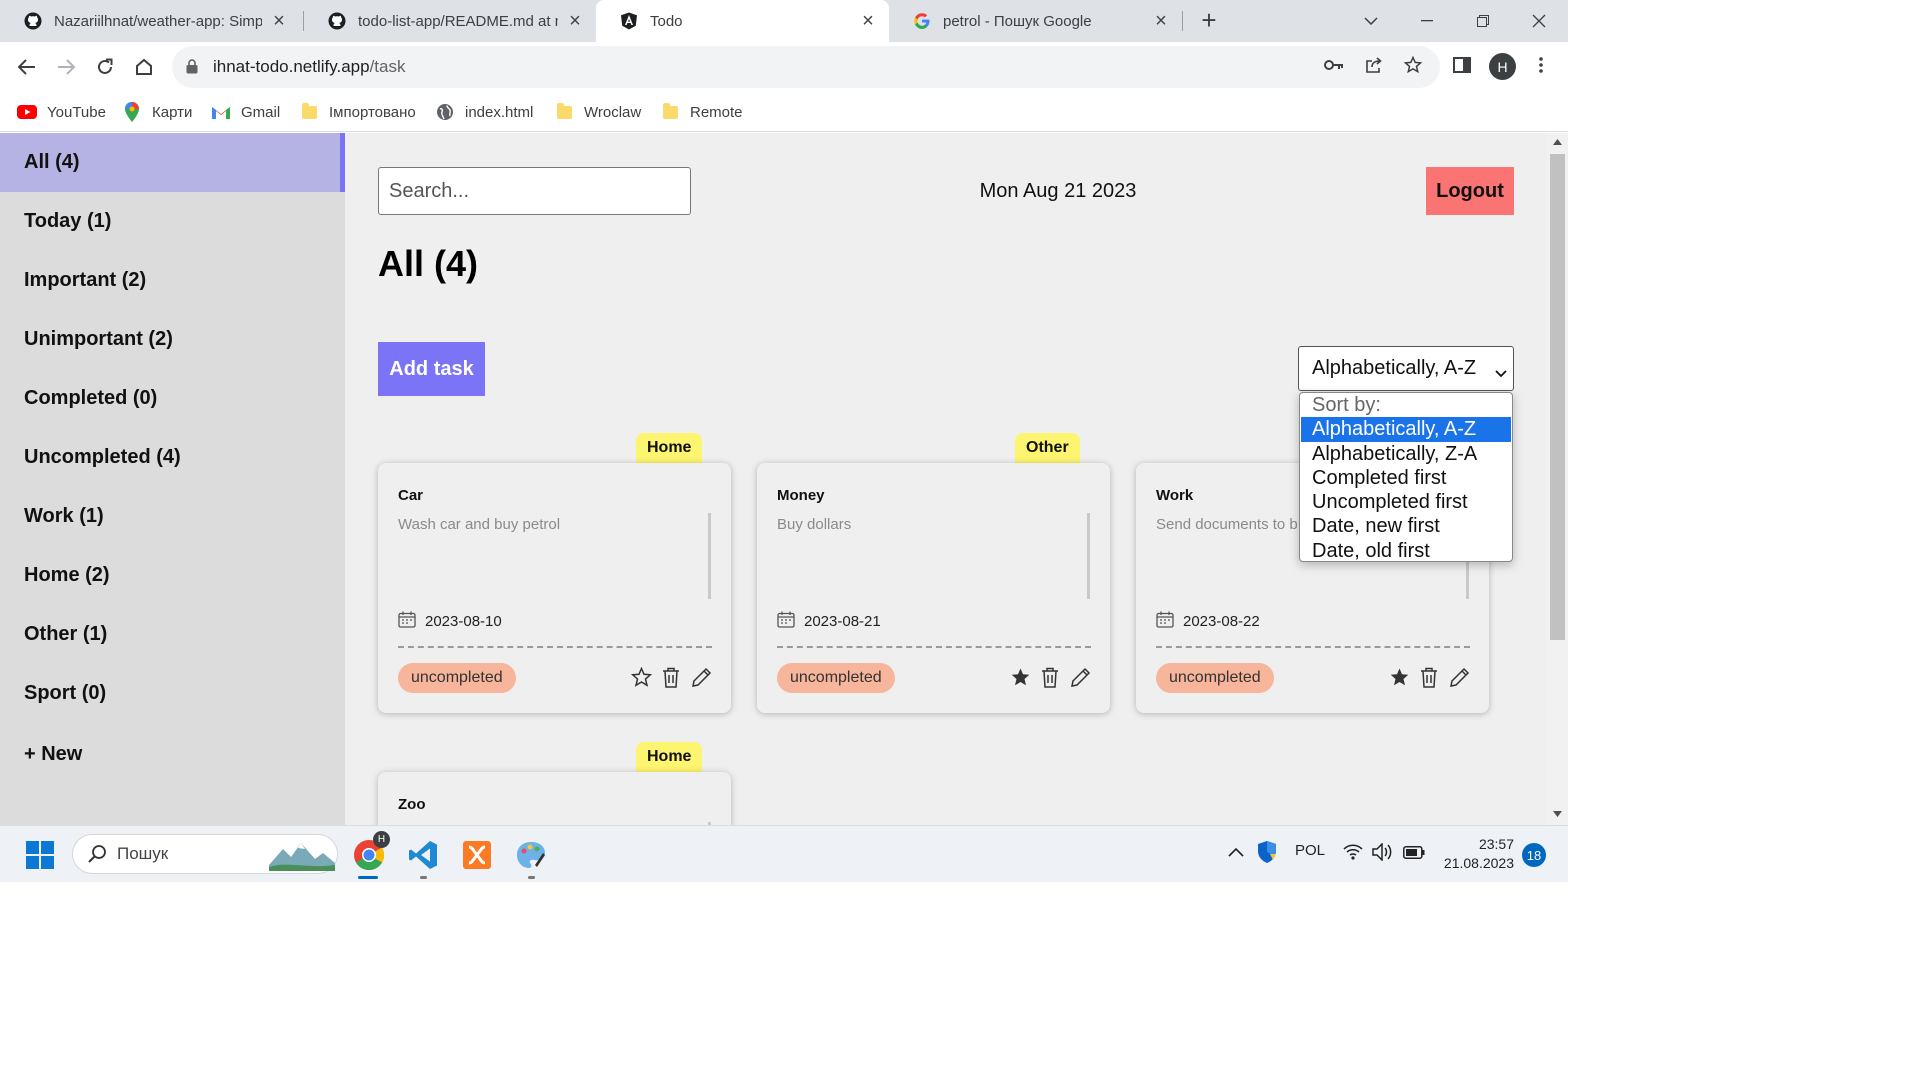 The image size is (1920, 1080). Describe the element at coordinates (144, 67) in the screenshot. I see `home-icon` at that location.